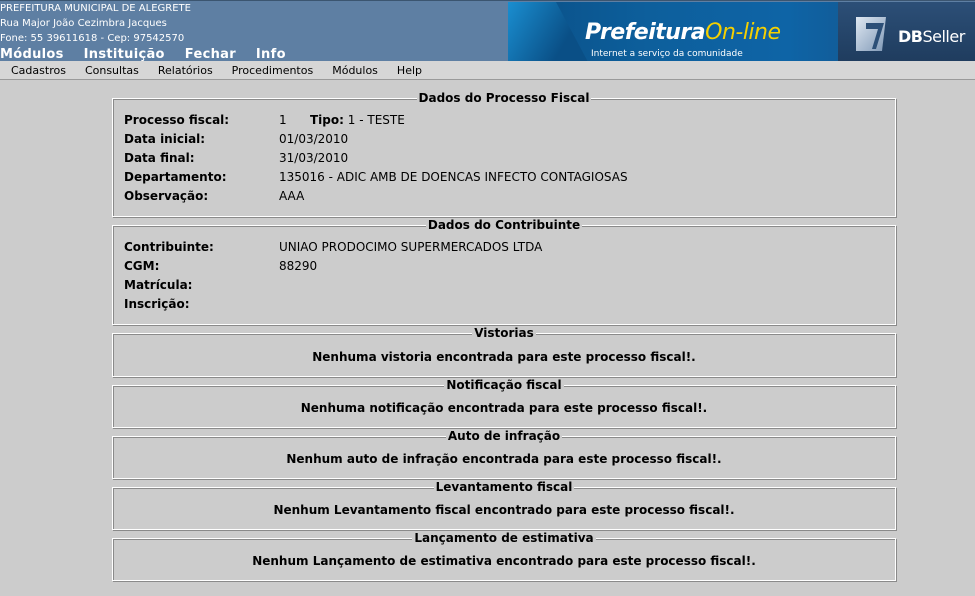 The image size is (975, 596). What do you see at coordinates (214, 196) in the screenshot?
I see `observacao-row: Observação: AAA` at bounding box center [214, 196].